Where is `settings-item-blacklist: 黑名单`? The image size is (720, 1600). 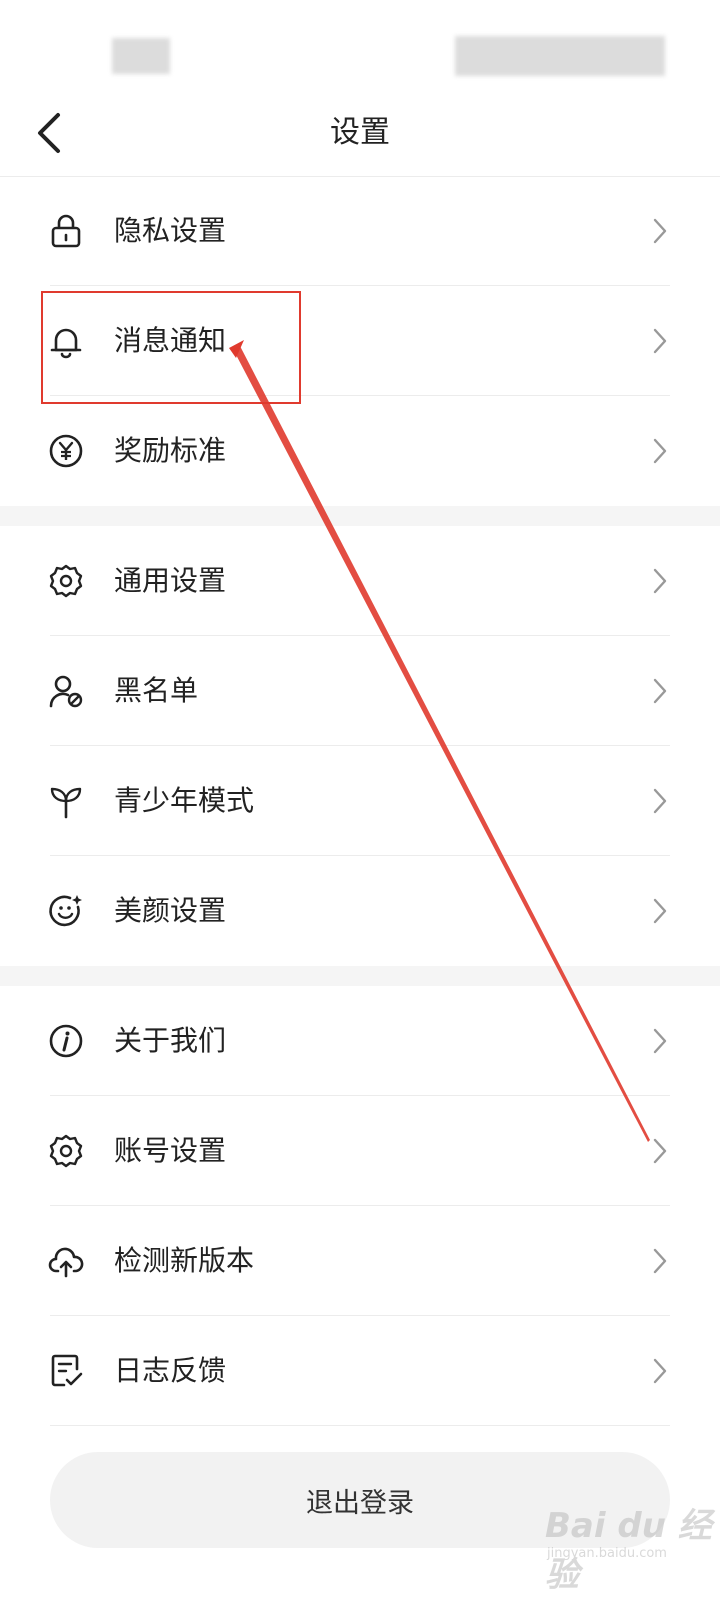
settings-item-blacklist: 黑名单 is located at coordinates (360, 691).